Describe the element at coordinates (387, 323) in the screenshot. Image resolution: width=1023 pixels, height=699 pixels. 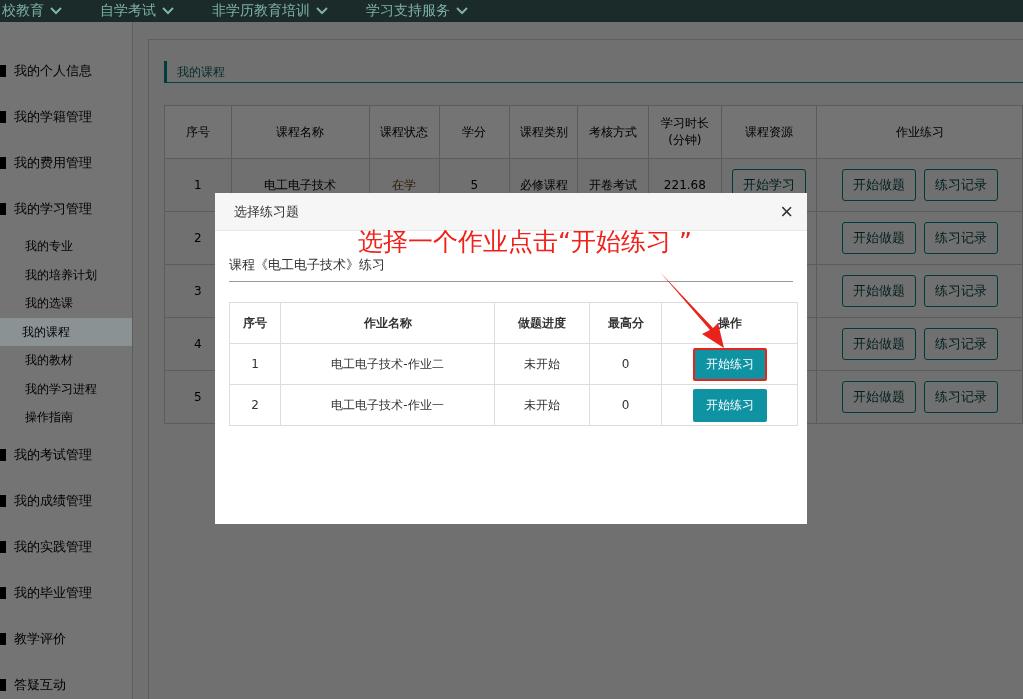
I see `column-header: 作业名称` at that location.